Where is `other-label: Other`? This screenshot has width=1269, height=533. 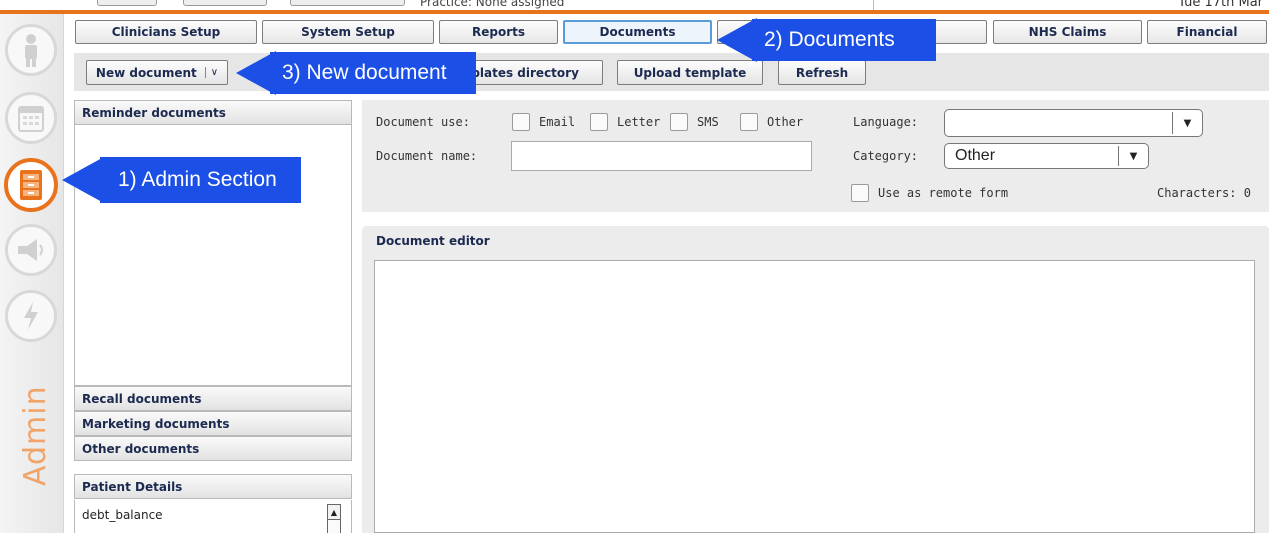 other-label: Other is located at coordinates (785, 122).